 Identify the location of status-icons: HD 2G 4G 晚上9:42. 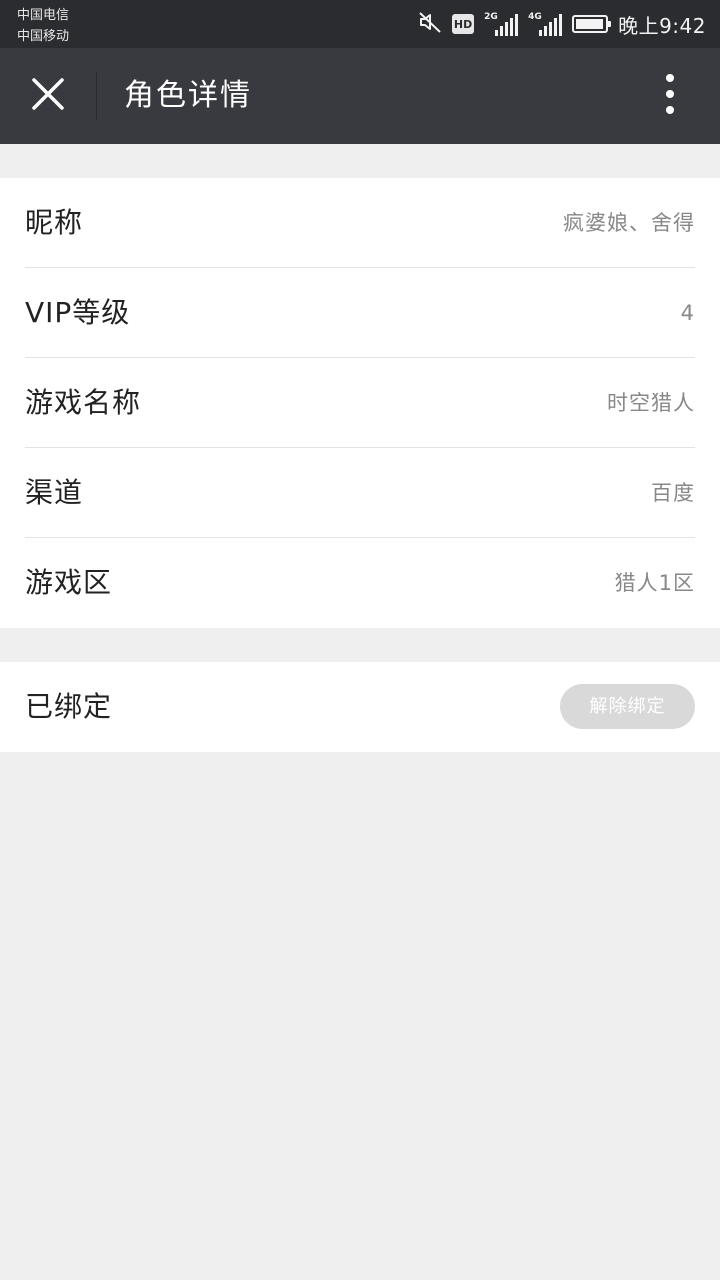
(562, 24).